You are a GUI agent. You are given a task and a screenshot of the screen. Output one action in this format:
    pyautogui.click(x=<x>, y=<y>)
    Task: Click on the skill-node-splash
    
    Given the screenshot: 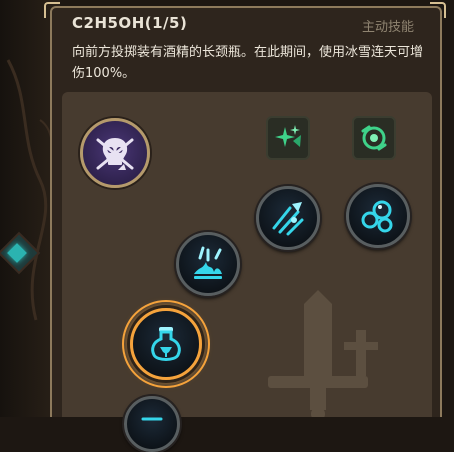 What is the action you would take?
    pyautogui.click(x=208, y=264)
    